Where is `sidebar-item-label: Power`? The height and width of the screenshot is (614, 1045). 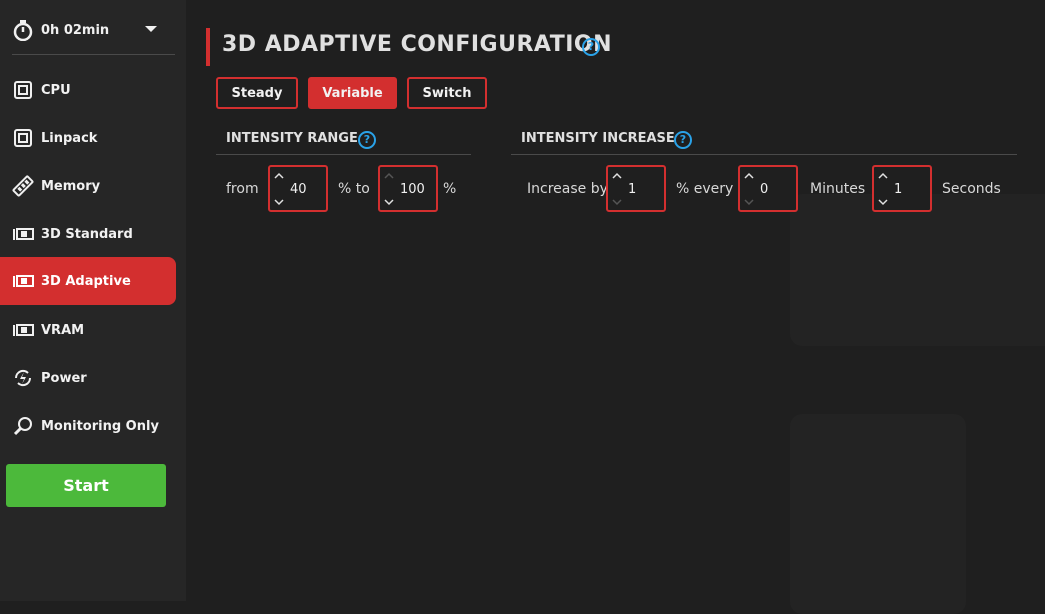
sidebar-item-label: Power is located at coordinates (64, 378).